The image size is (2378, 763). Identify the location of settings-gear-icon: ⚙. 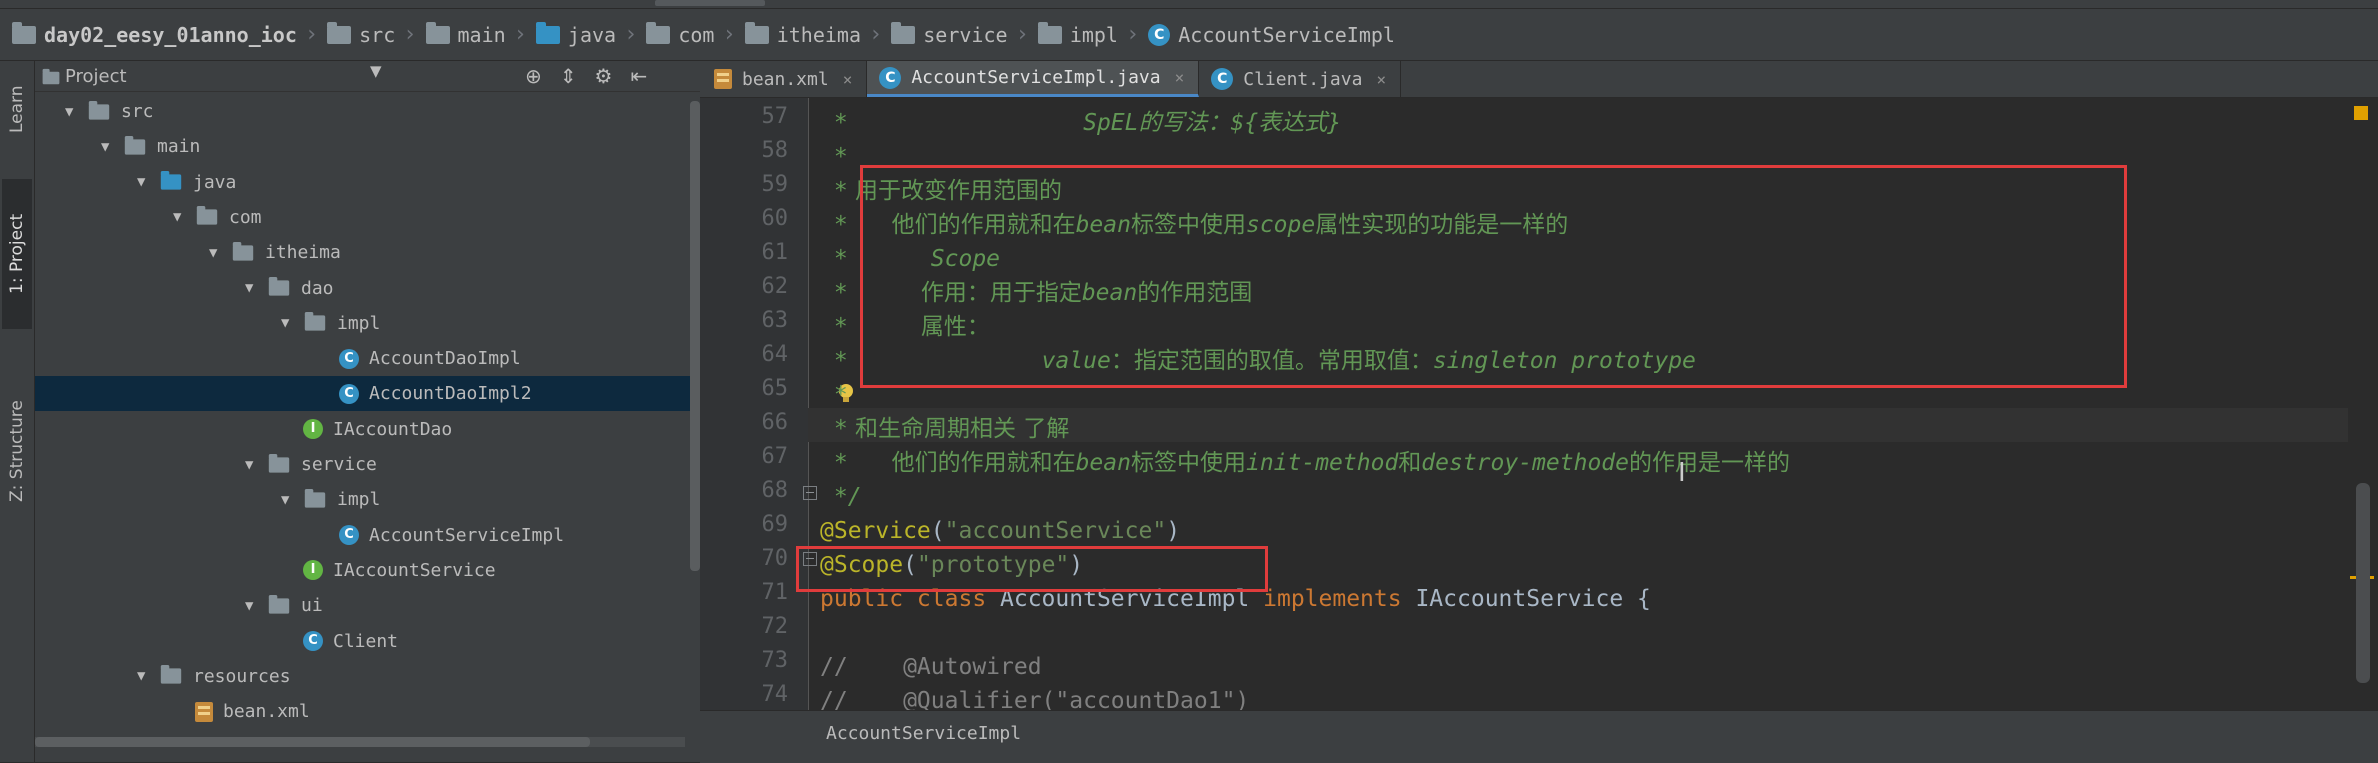
(604, 76).